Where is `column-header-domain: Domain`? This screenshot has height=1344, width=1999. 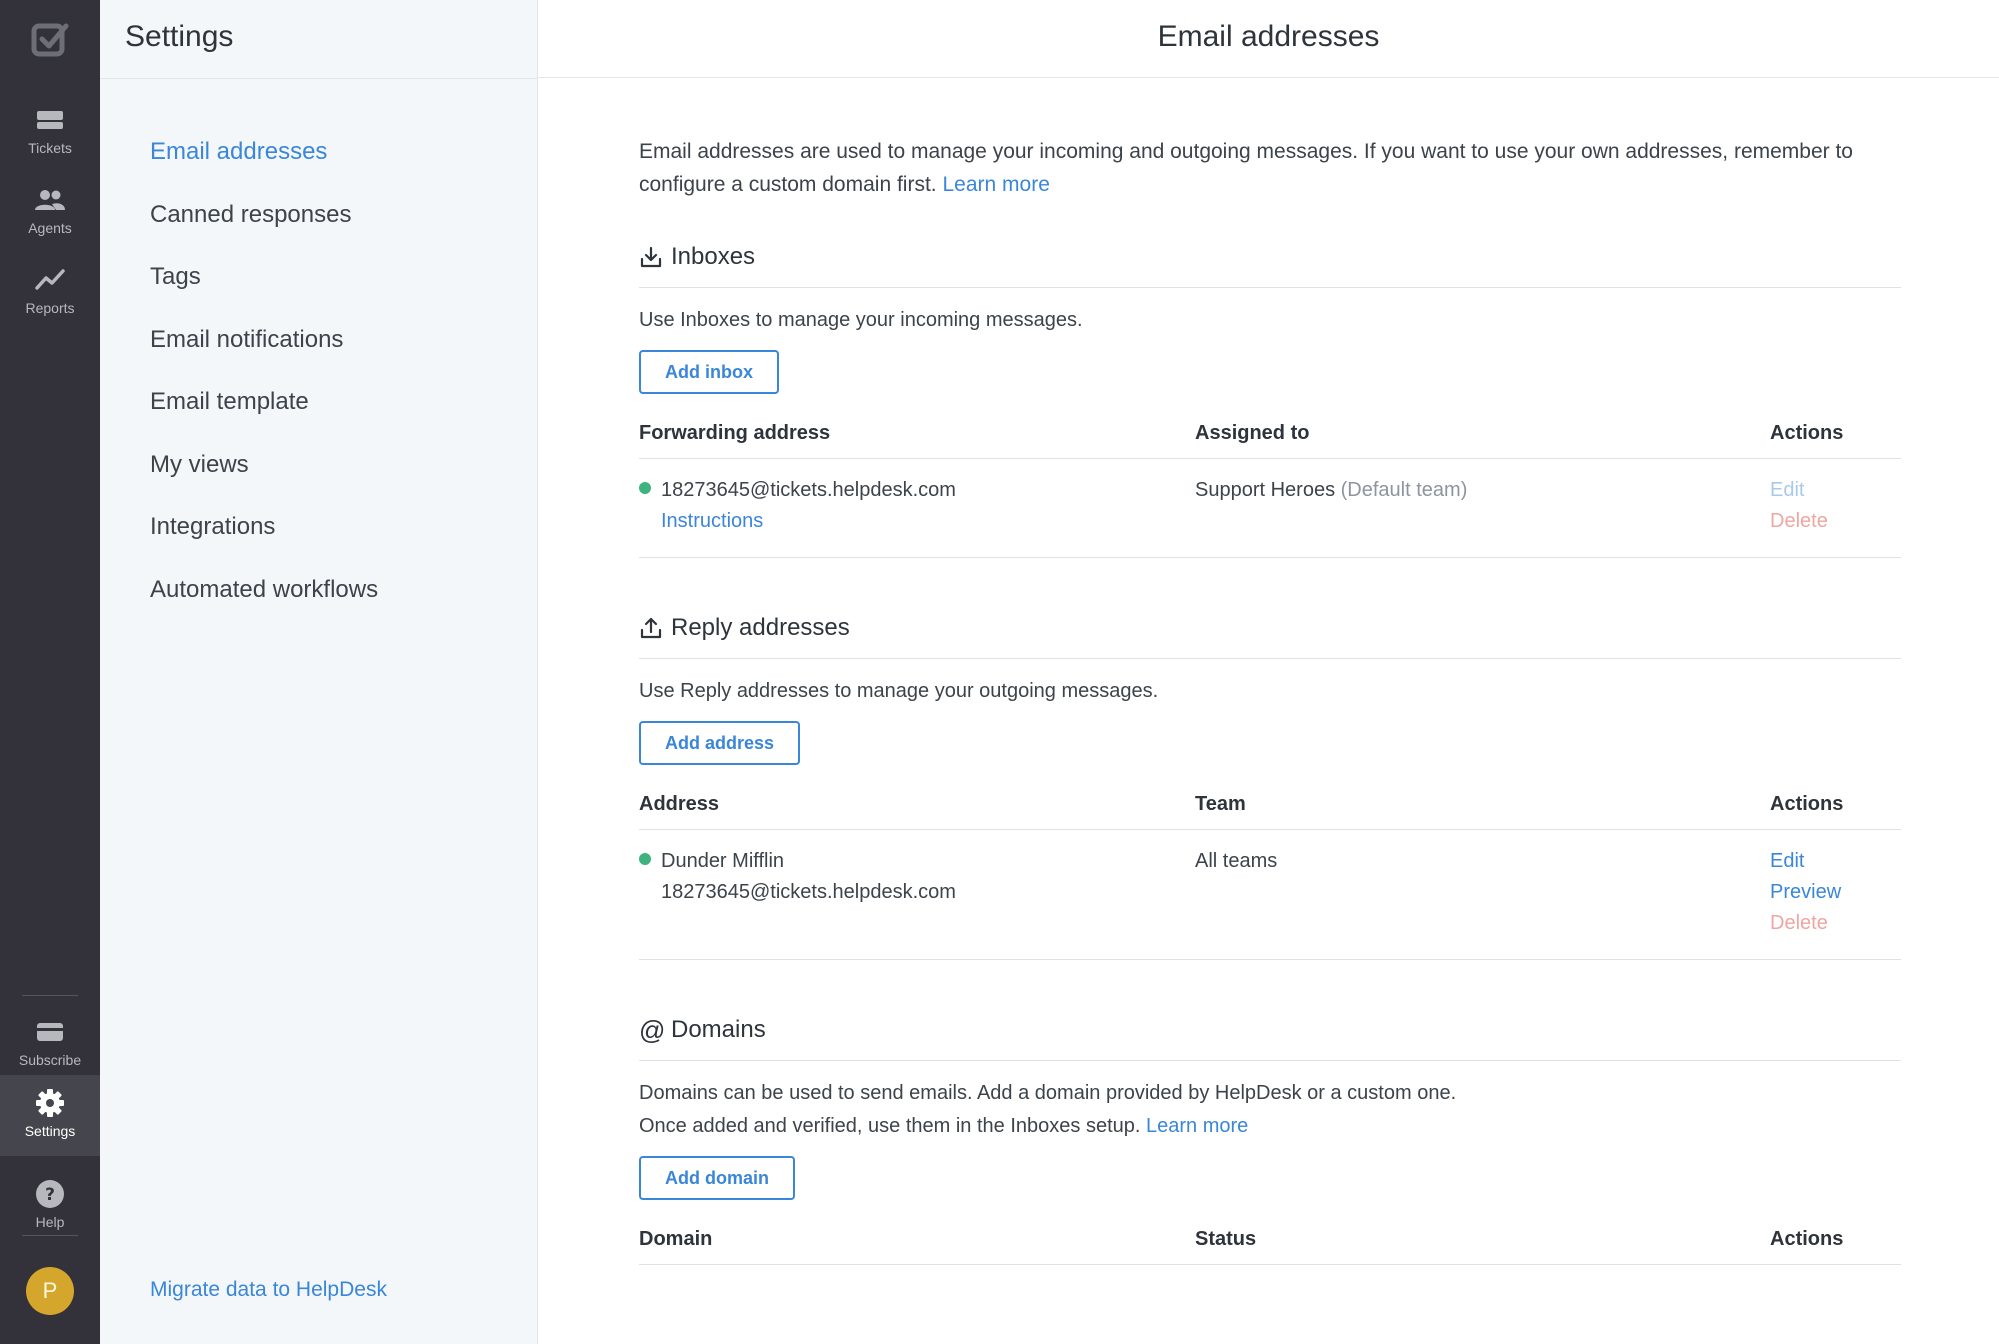 column-header-domain: Domain is located at coordinates (676, 1239).